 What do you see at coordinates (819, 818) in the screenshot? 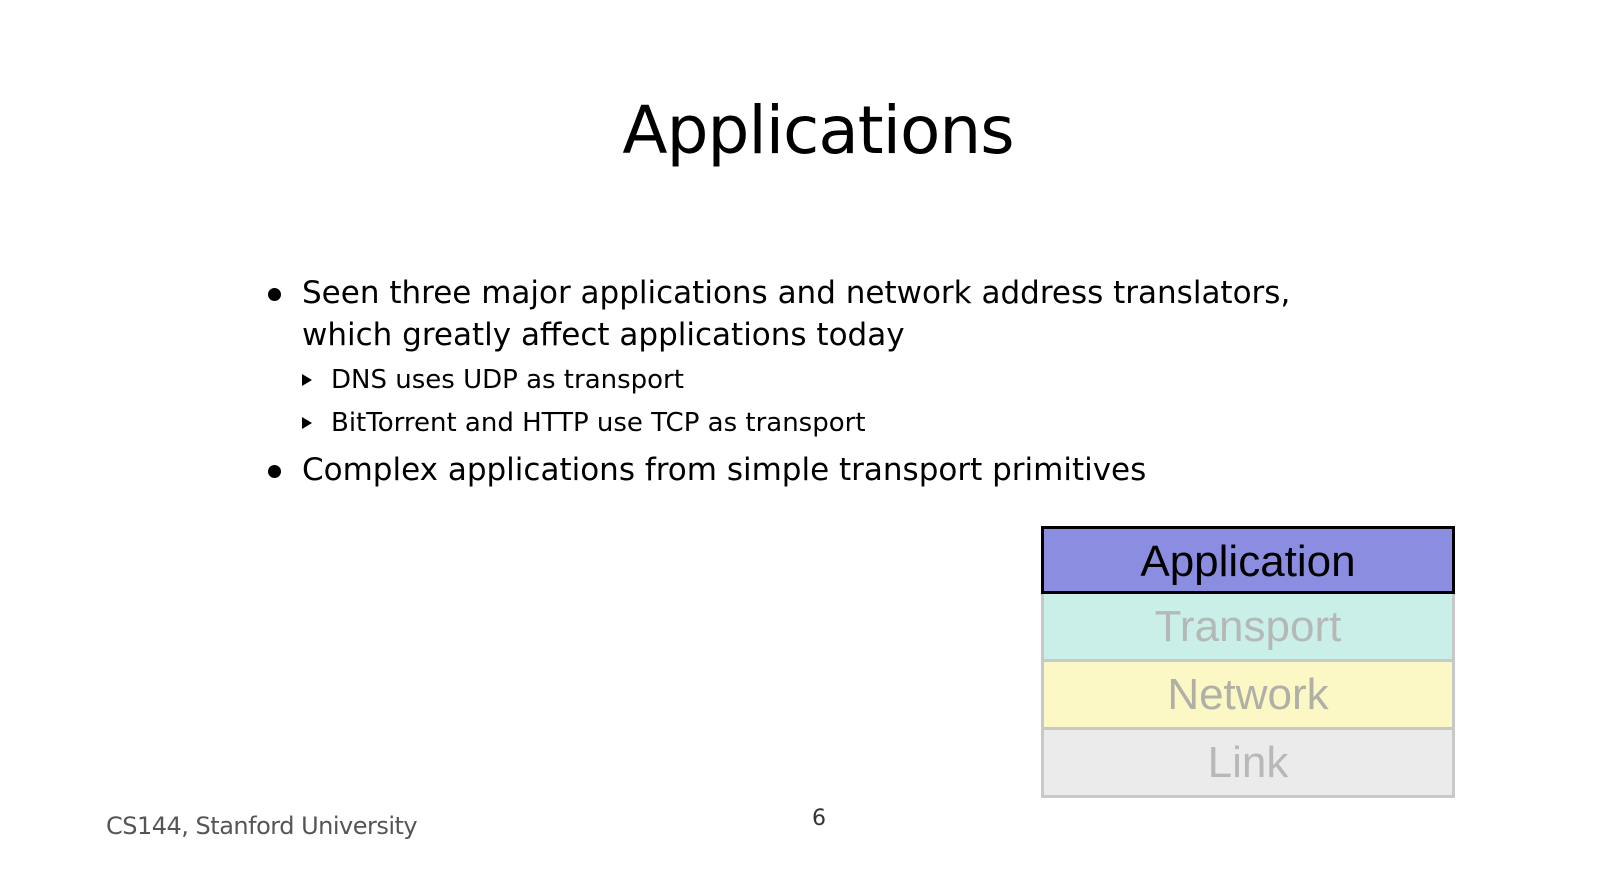
I see `page-number: 6` at bounding box center [819, 818].